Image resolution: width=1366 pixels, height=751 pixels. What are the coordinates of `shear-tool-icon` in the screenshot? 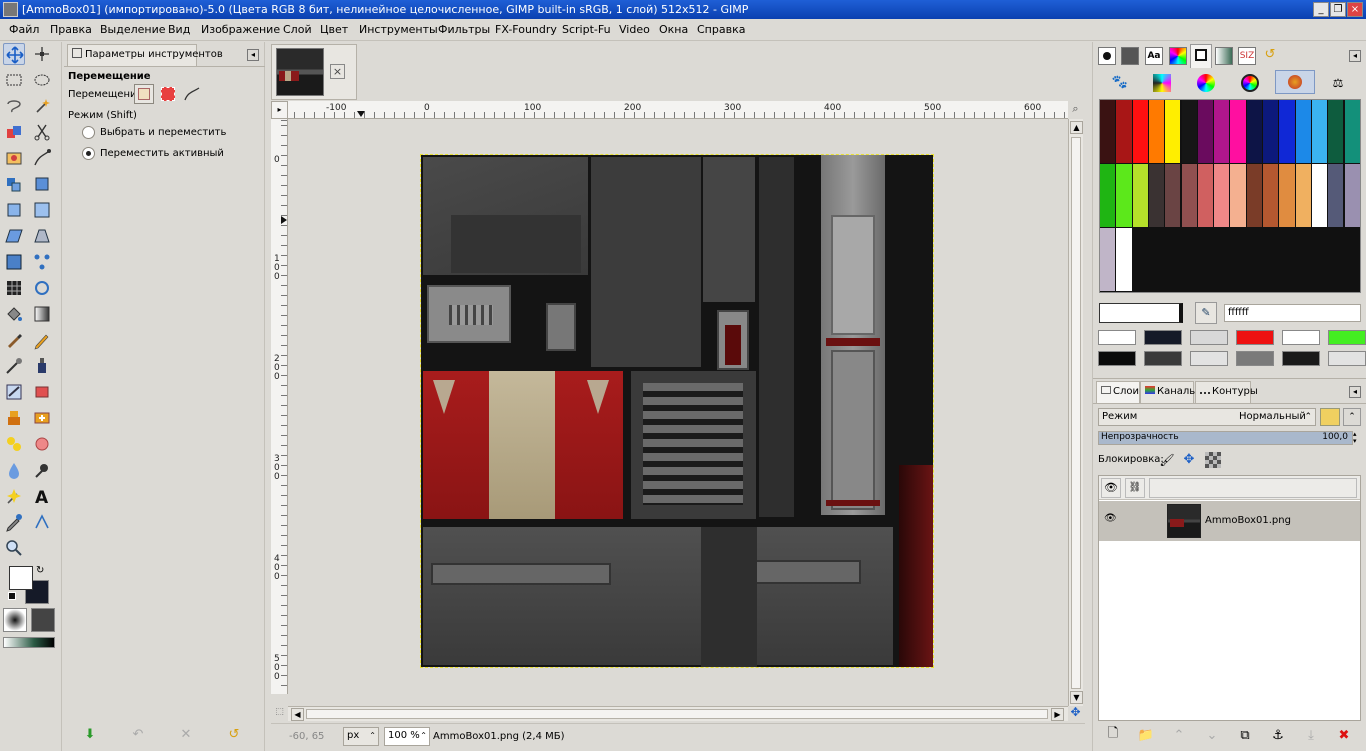 It's located at (14, 236).